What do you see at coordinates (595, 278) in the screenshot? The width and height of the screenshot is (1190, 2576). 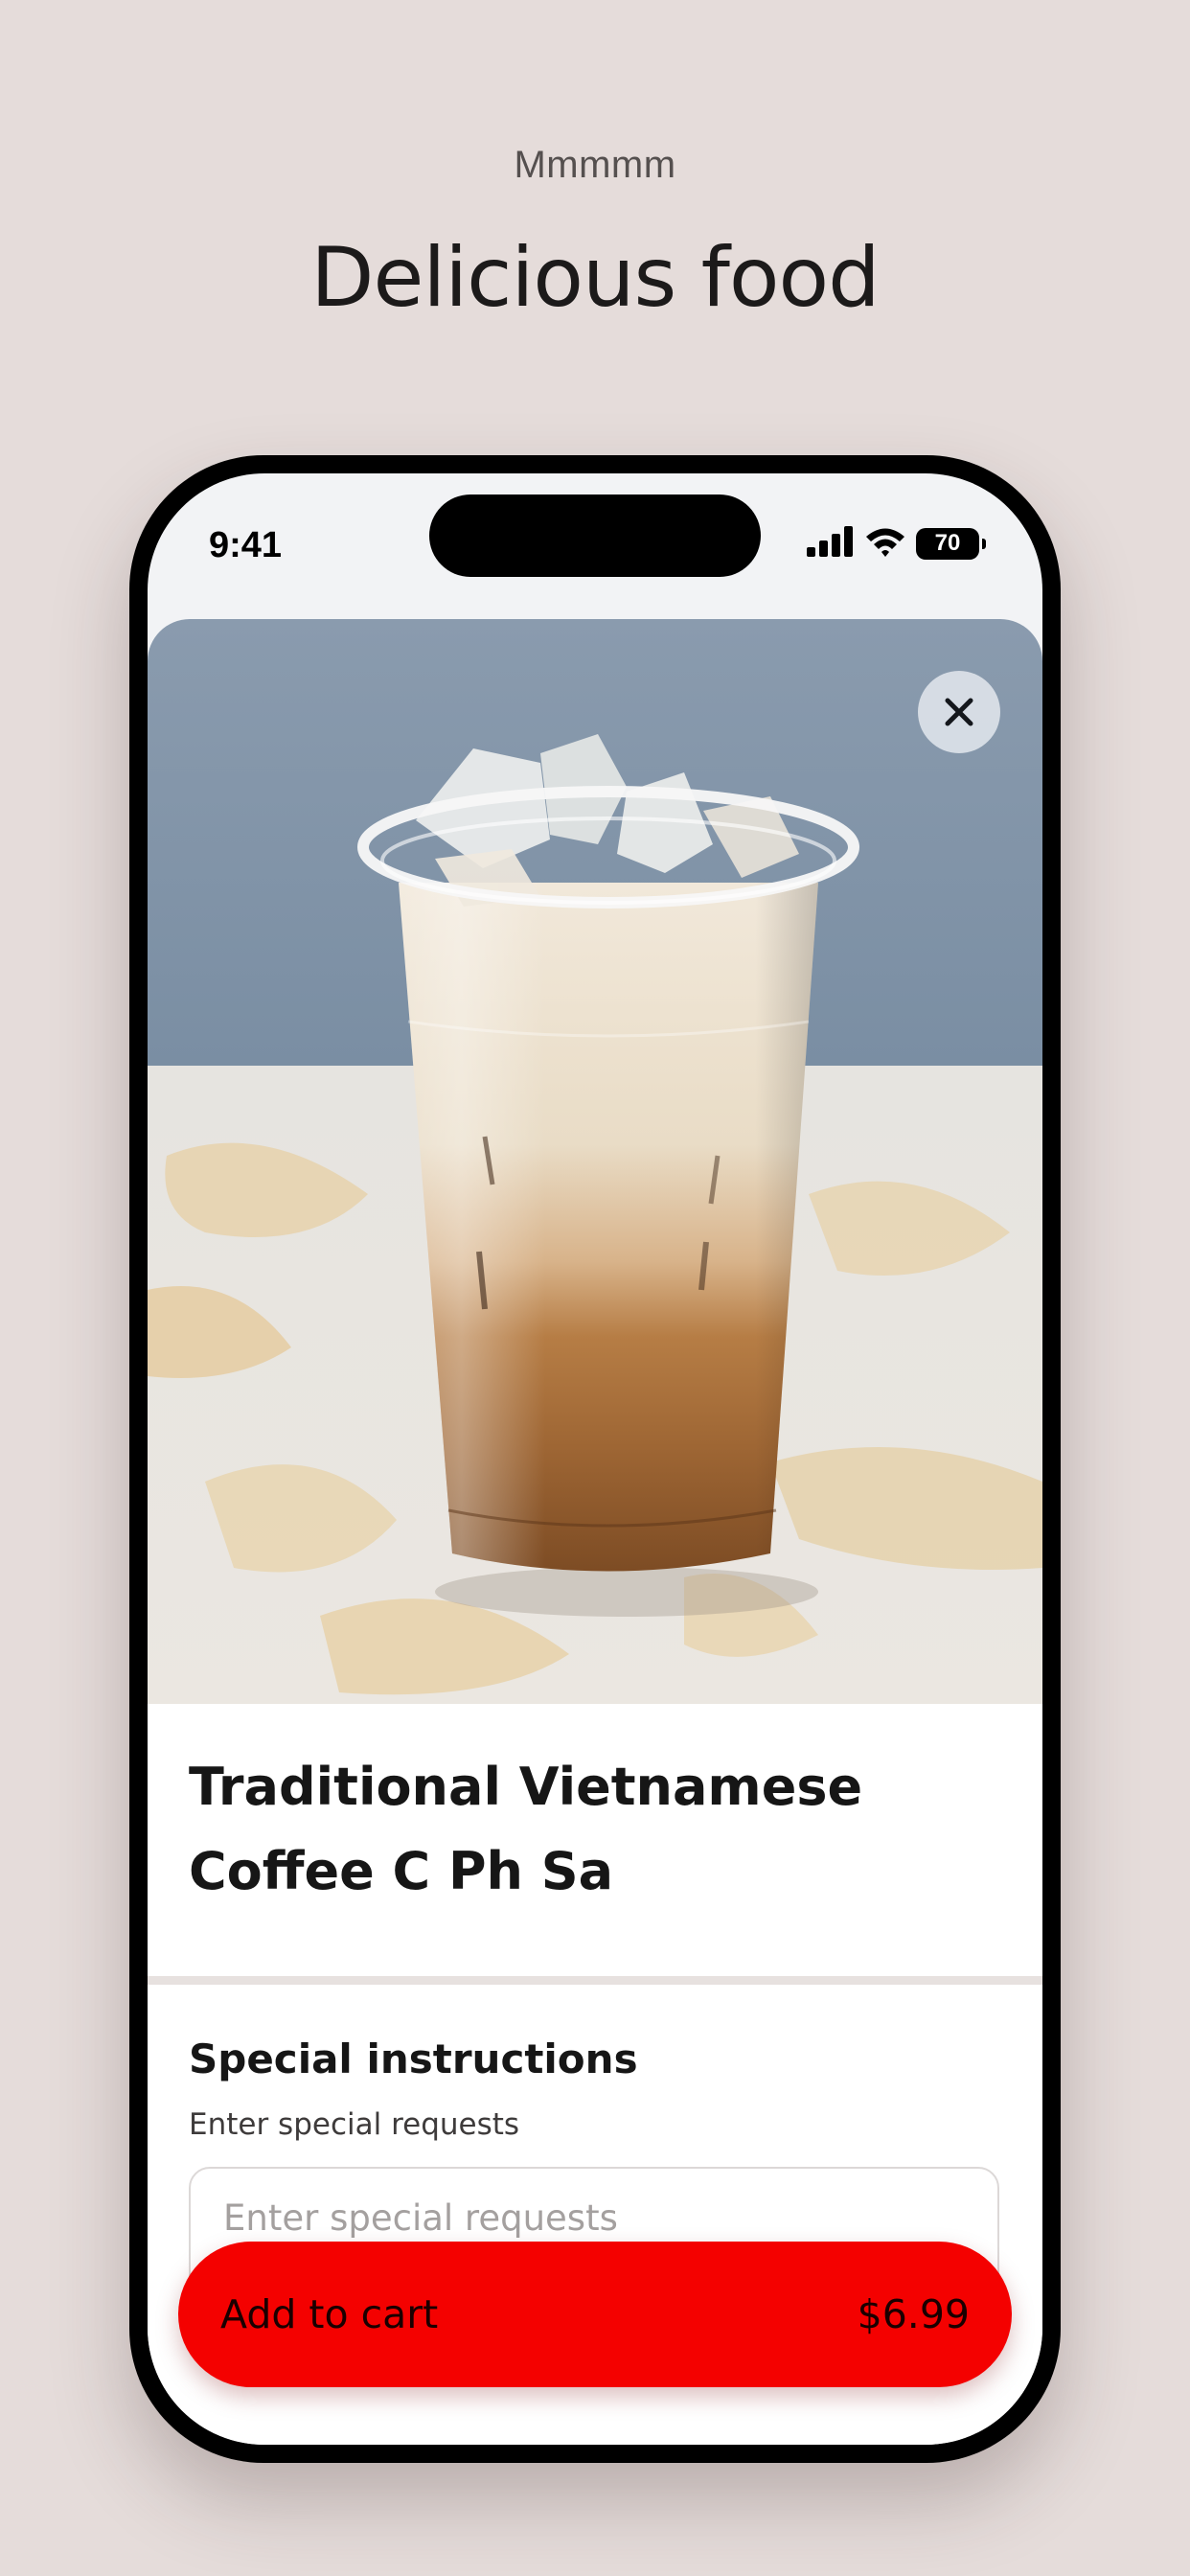 I see `page-headline: Delicious food` at bounding box center [595, 278].